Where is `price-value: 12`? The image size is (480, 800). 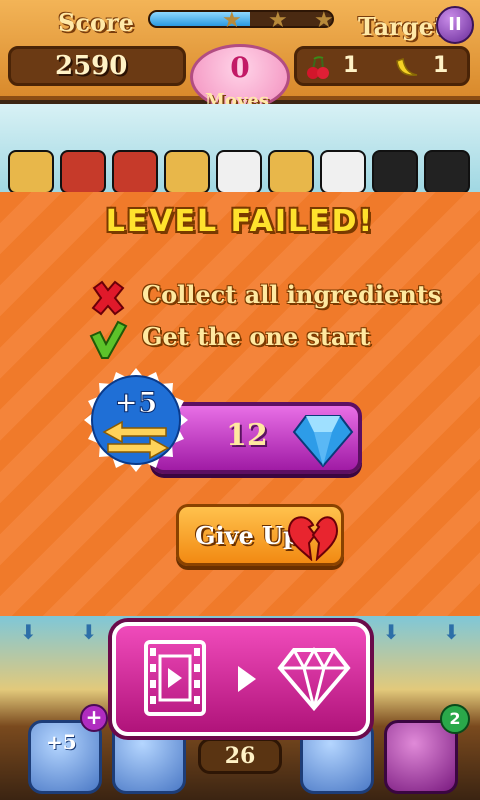 price-value: 12 is located at coordinates (247, 435).